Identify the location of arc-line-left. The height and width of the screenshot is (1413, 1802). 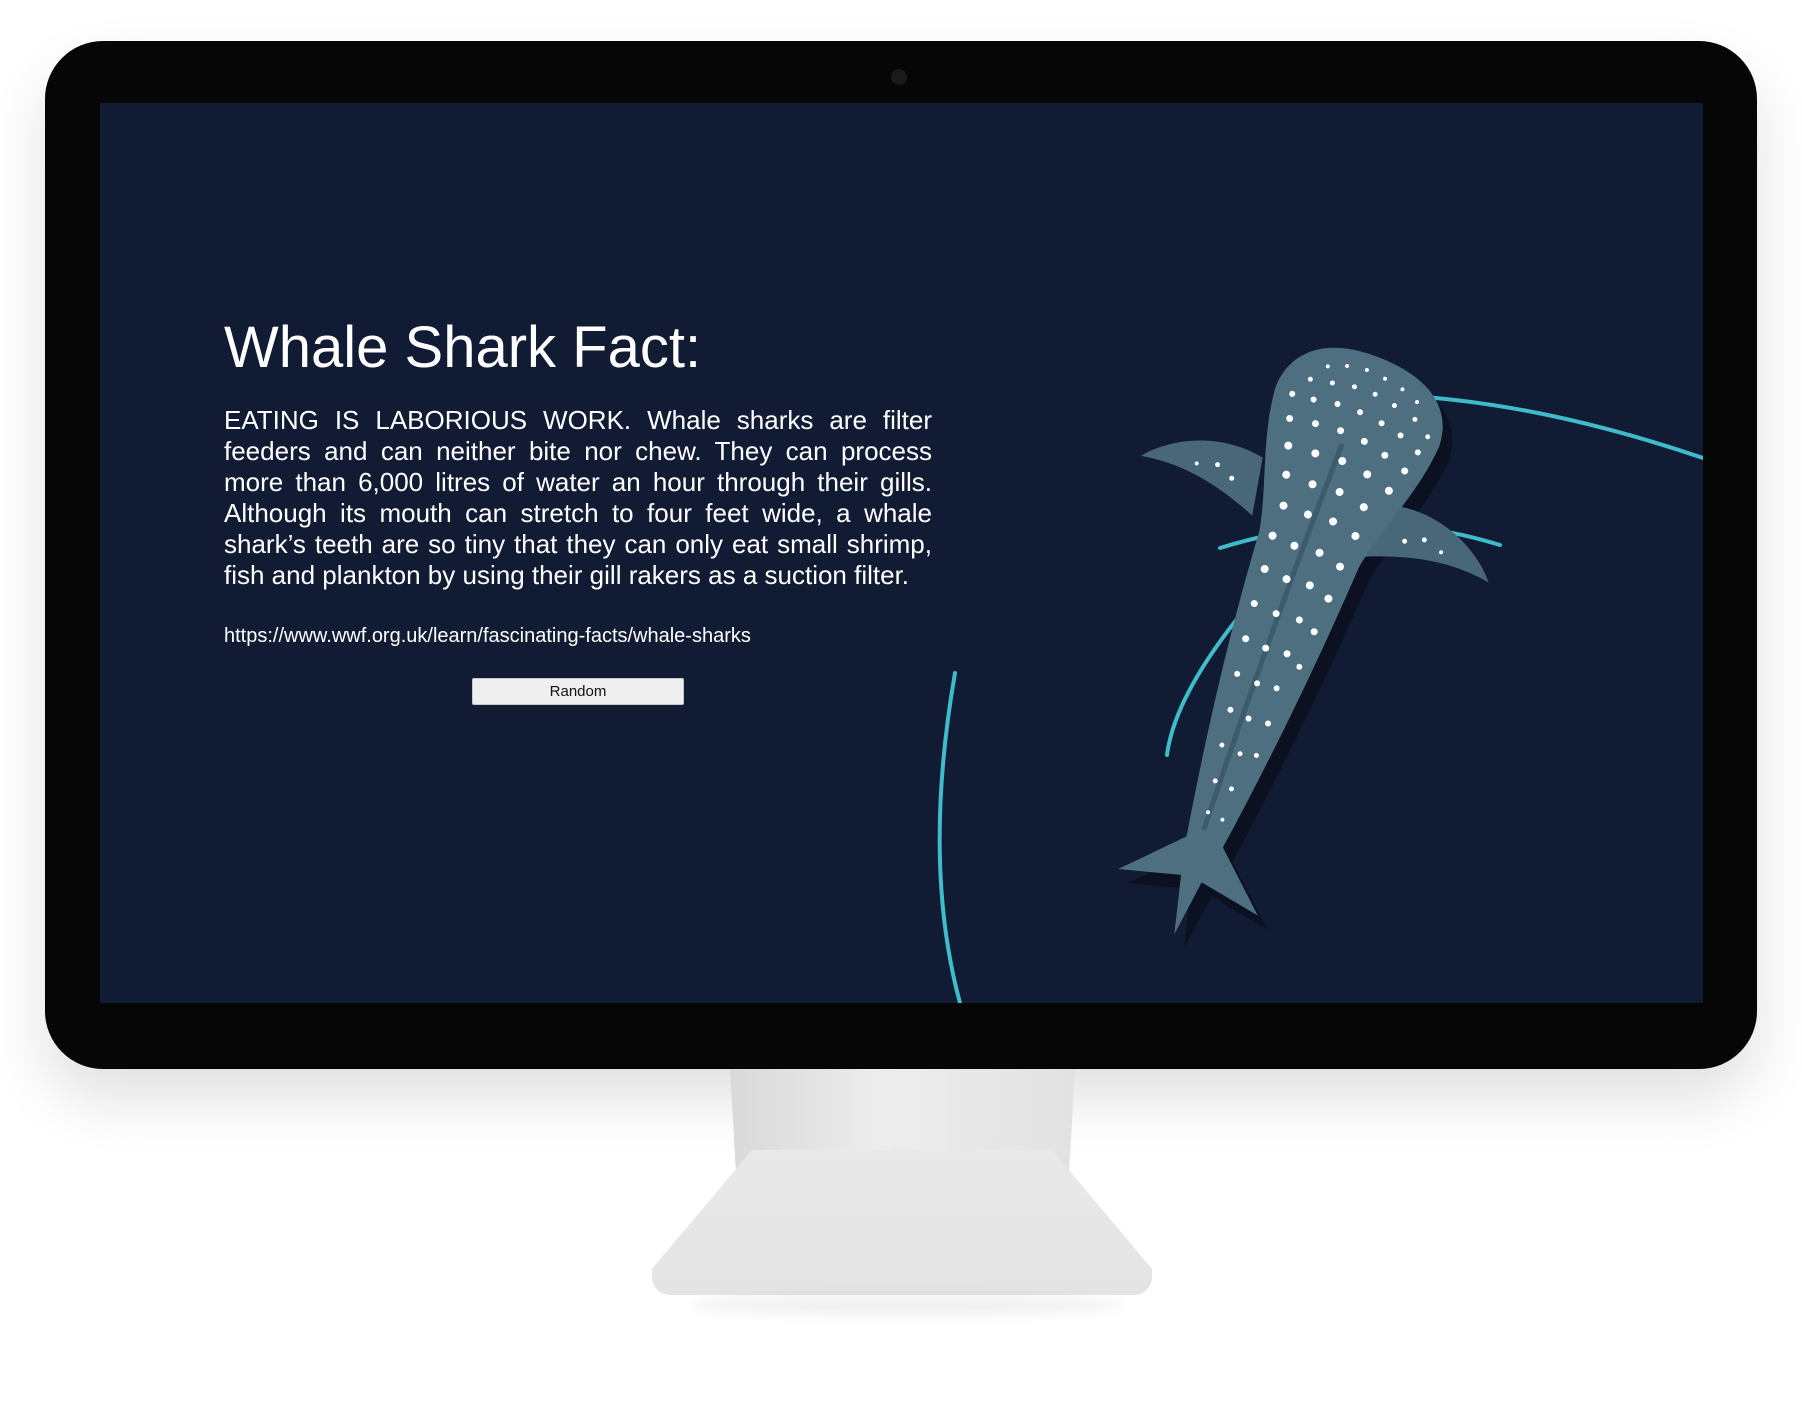
(949, 837).